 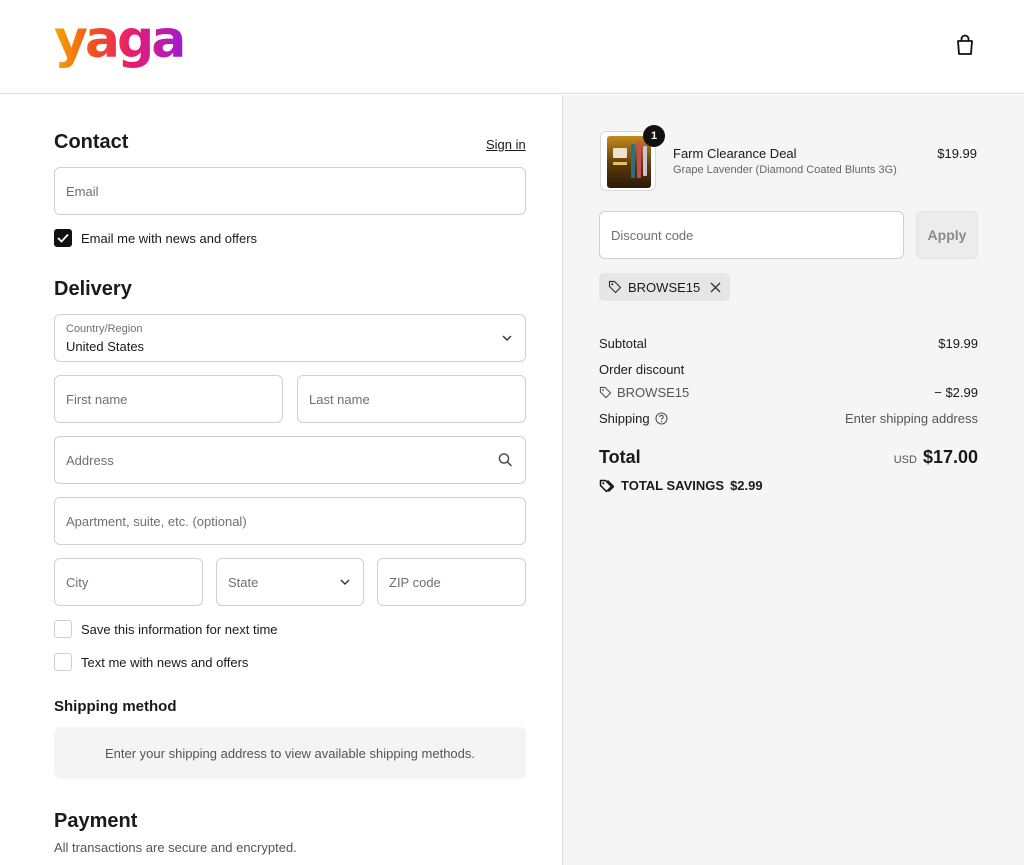 I want to click on first-name-input, so click(x=168, y=399).